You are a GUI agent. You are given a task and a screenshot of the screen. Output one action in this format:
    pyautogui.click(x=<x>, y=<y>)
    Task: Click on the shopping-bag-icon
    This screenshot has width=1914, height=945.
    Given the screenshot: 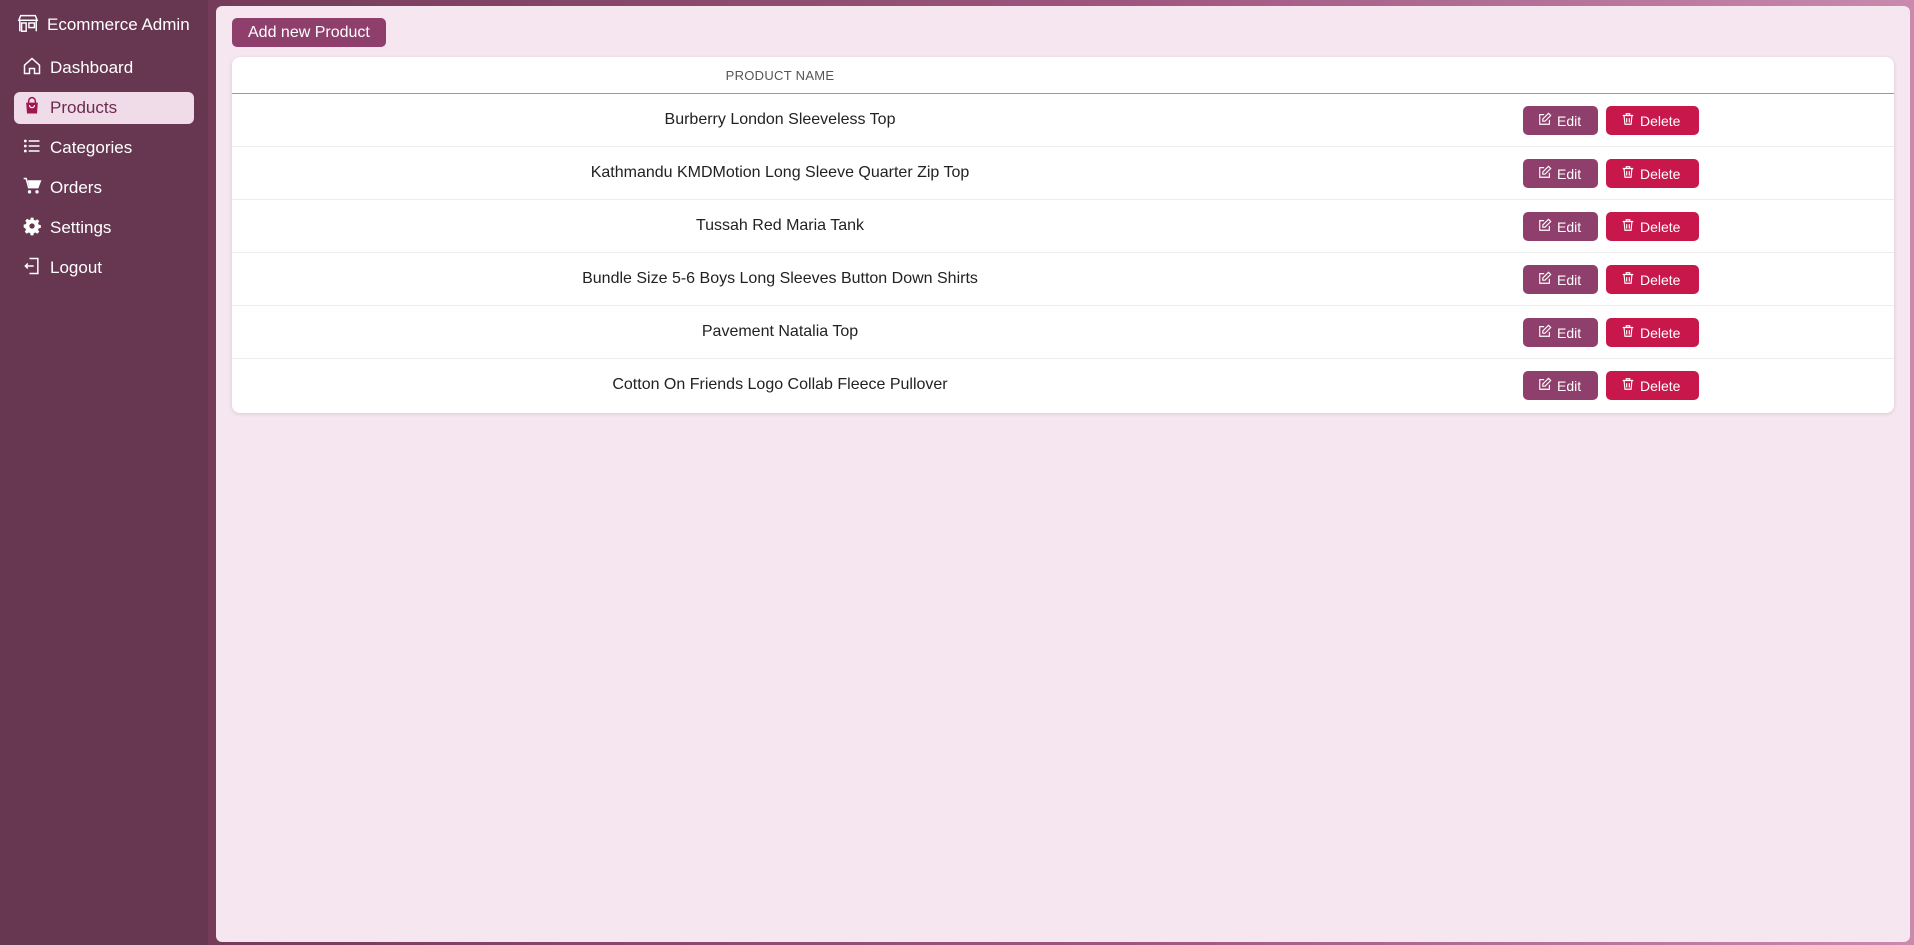 What is the action you would take?
    pyautogui.click(x=32, y=108)
    